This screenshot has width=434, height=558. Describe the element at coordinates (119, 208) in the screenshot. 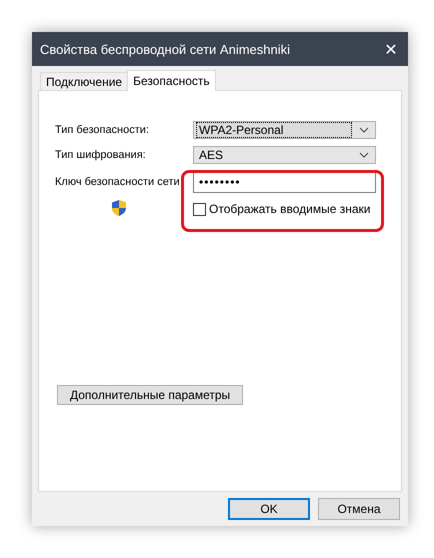

I see `shield-icon` at that location.